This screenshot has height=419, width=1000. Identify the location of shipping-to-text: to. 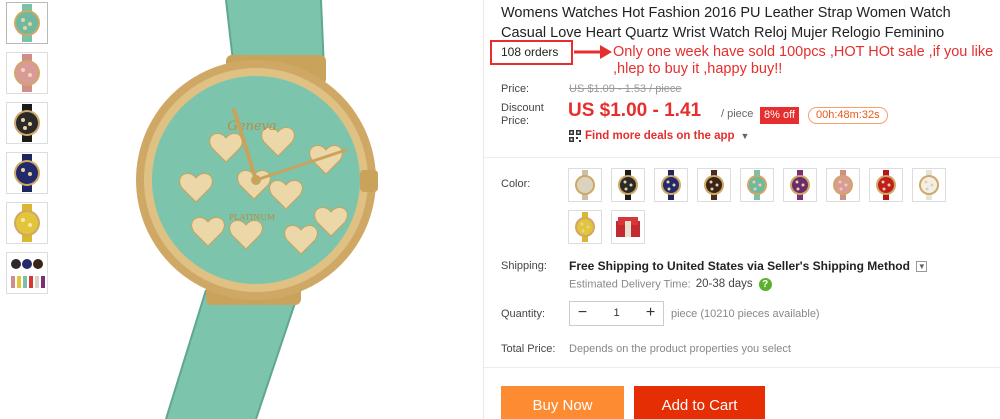
(658, 266).